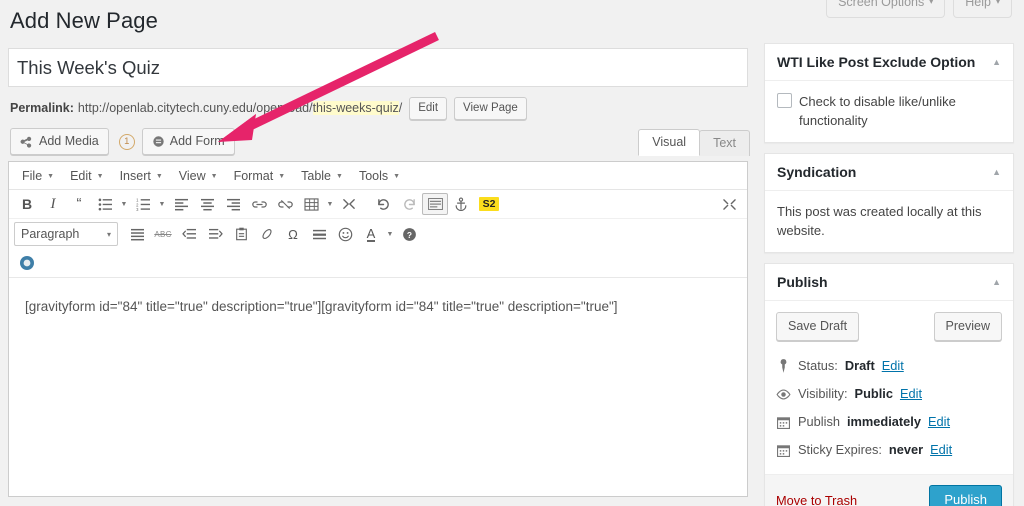 The height and width of the screenshot is (506, 1024). I want to click on preview-button: Preview, so click(967, 326).